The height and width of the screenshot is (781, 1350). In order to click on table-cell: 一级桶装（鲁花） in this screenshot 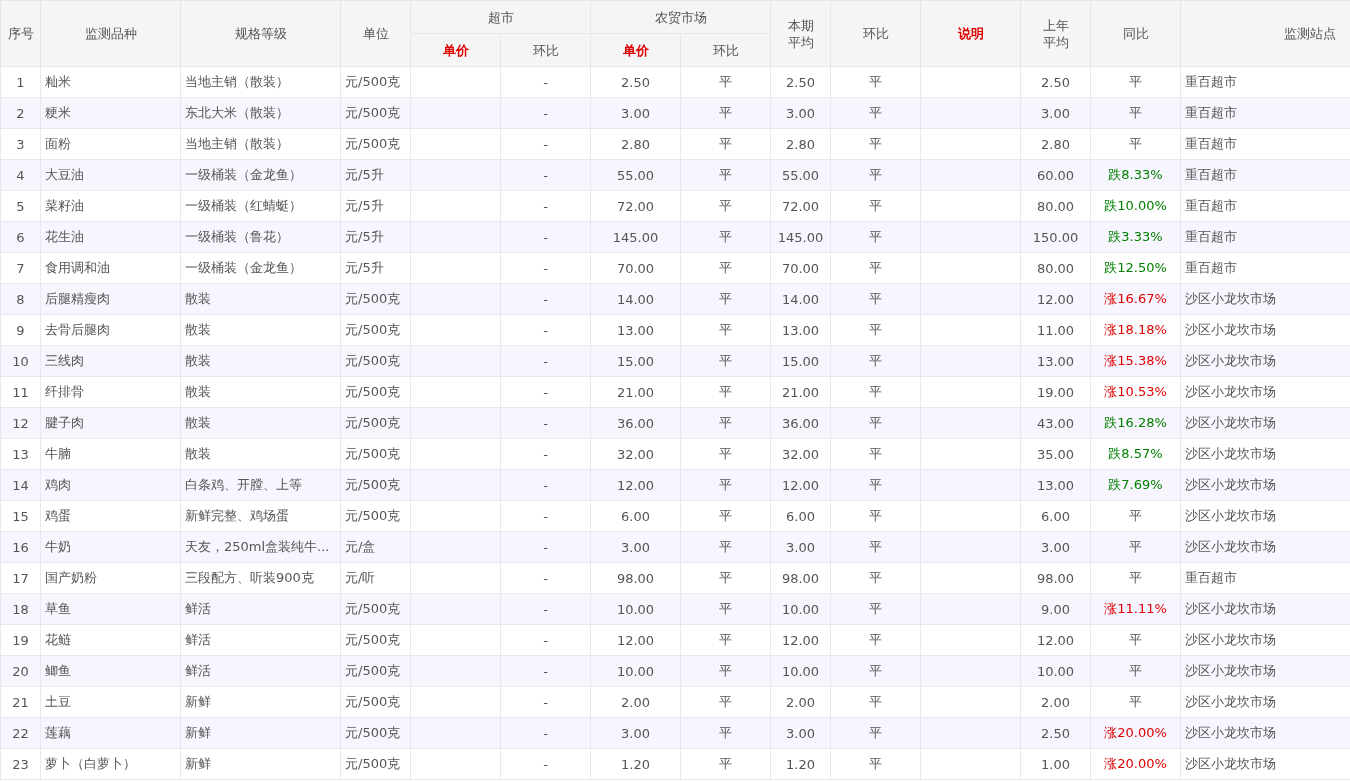, I will do `click(260, 237)`.